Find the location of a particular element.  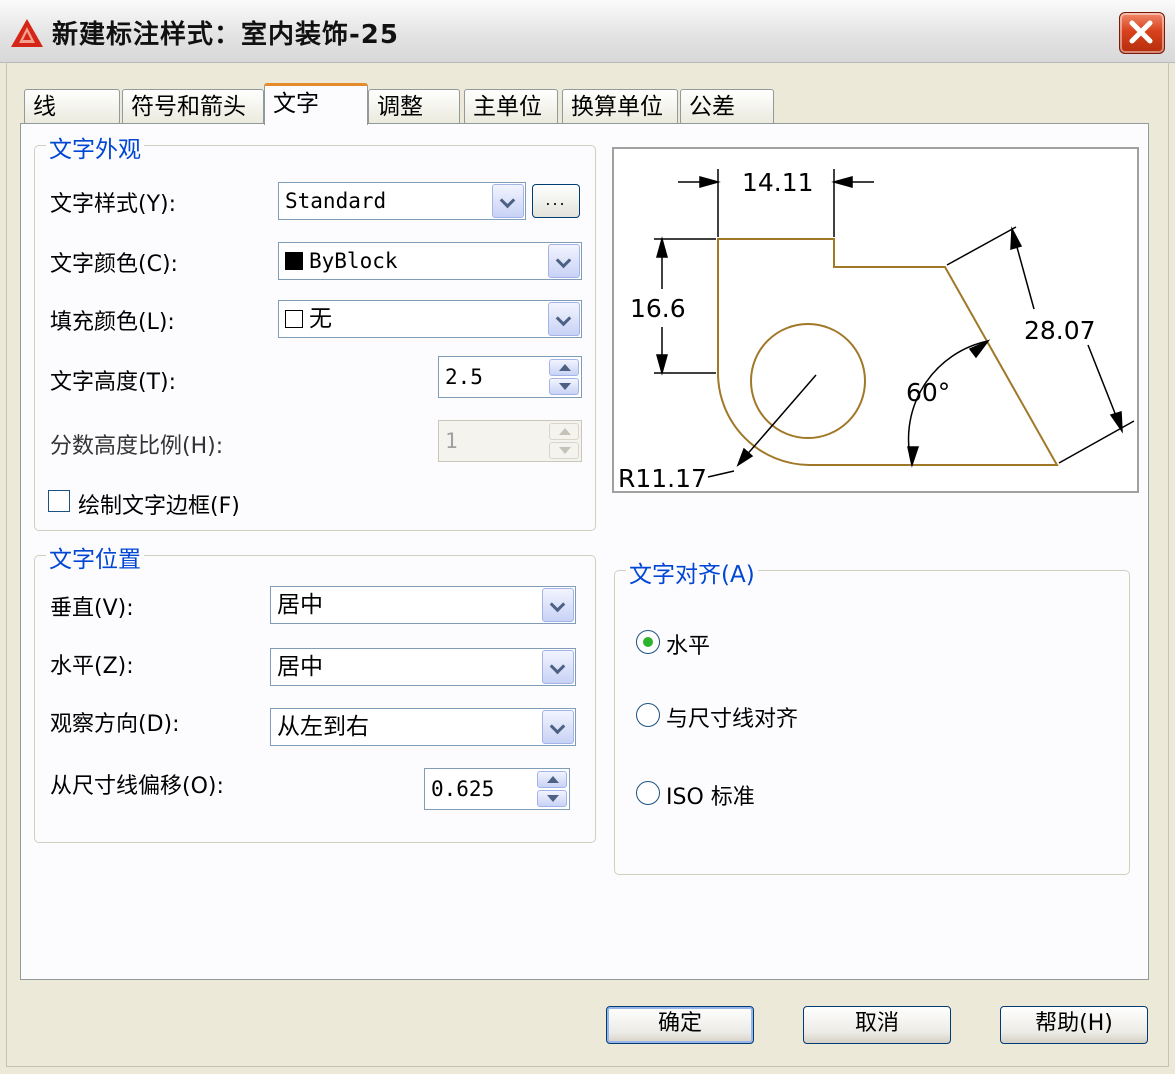

align-horizontal-label: 水平 is located at coordinates (688, 646).